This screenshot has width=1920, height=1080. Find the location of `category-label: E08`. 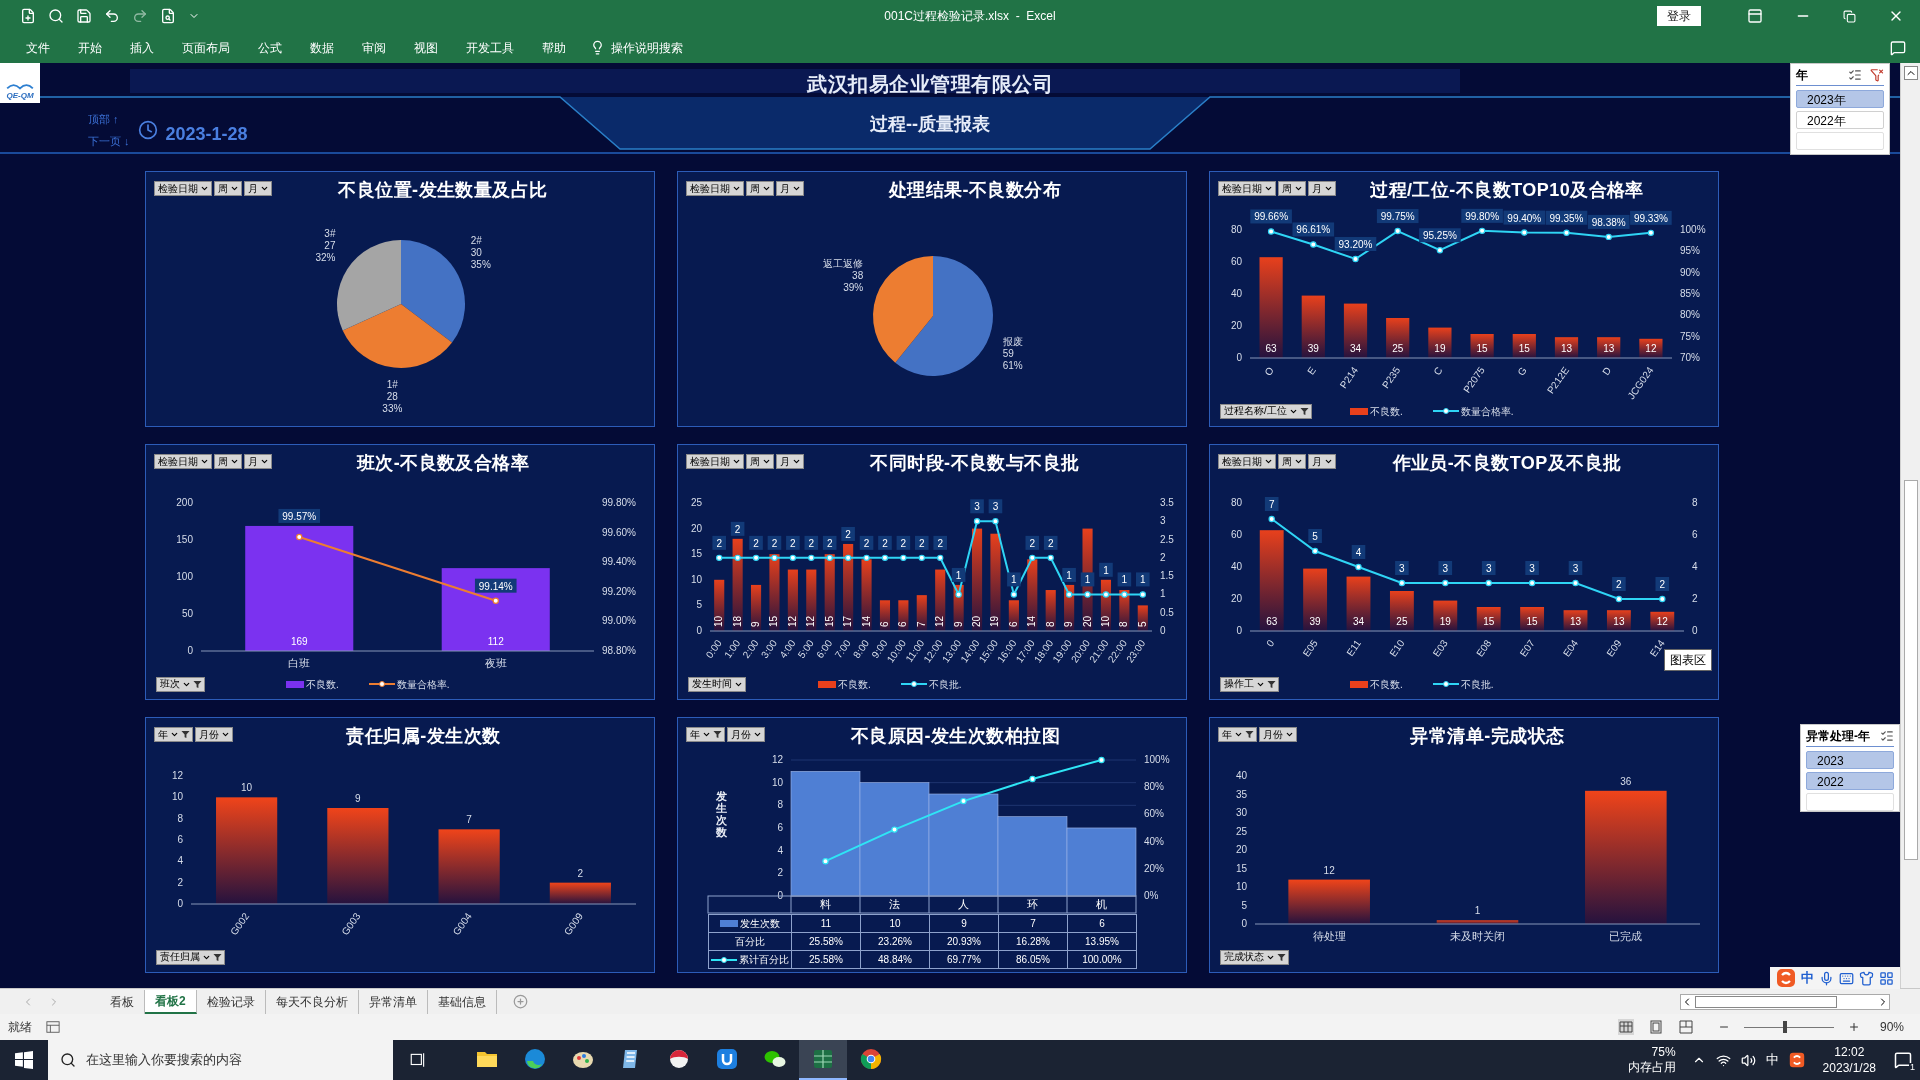

category-label: E08 is located at coordinates (1484, 648).